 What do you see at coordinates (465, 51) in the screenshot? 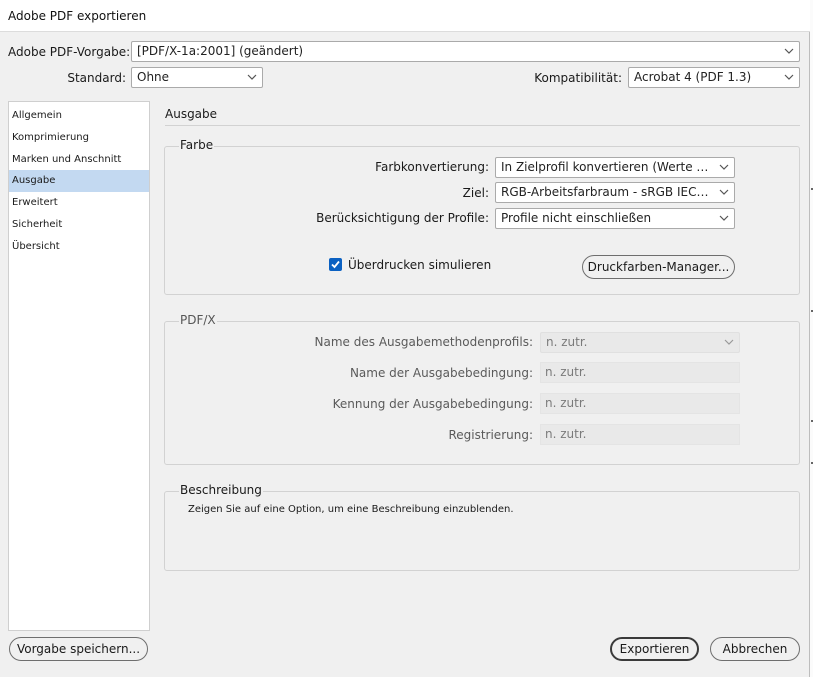
I see `preset-select: [PDF/X-1a:2001] (geändert)` at bounding box center [465, 51].